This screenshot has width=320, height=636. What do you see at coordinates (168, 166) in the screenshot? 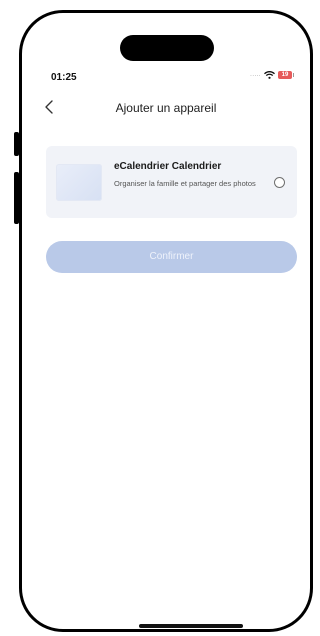
I see `device-name: eCalendrier Calendrier` at bounding box center [168, 166].